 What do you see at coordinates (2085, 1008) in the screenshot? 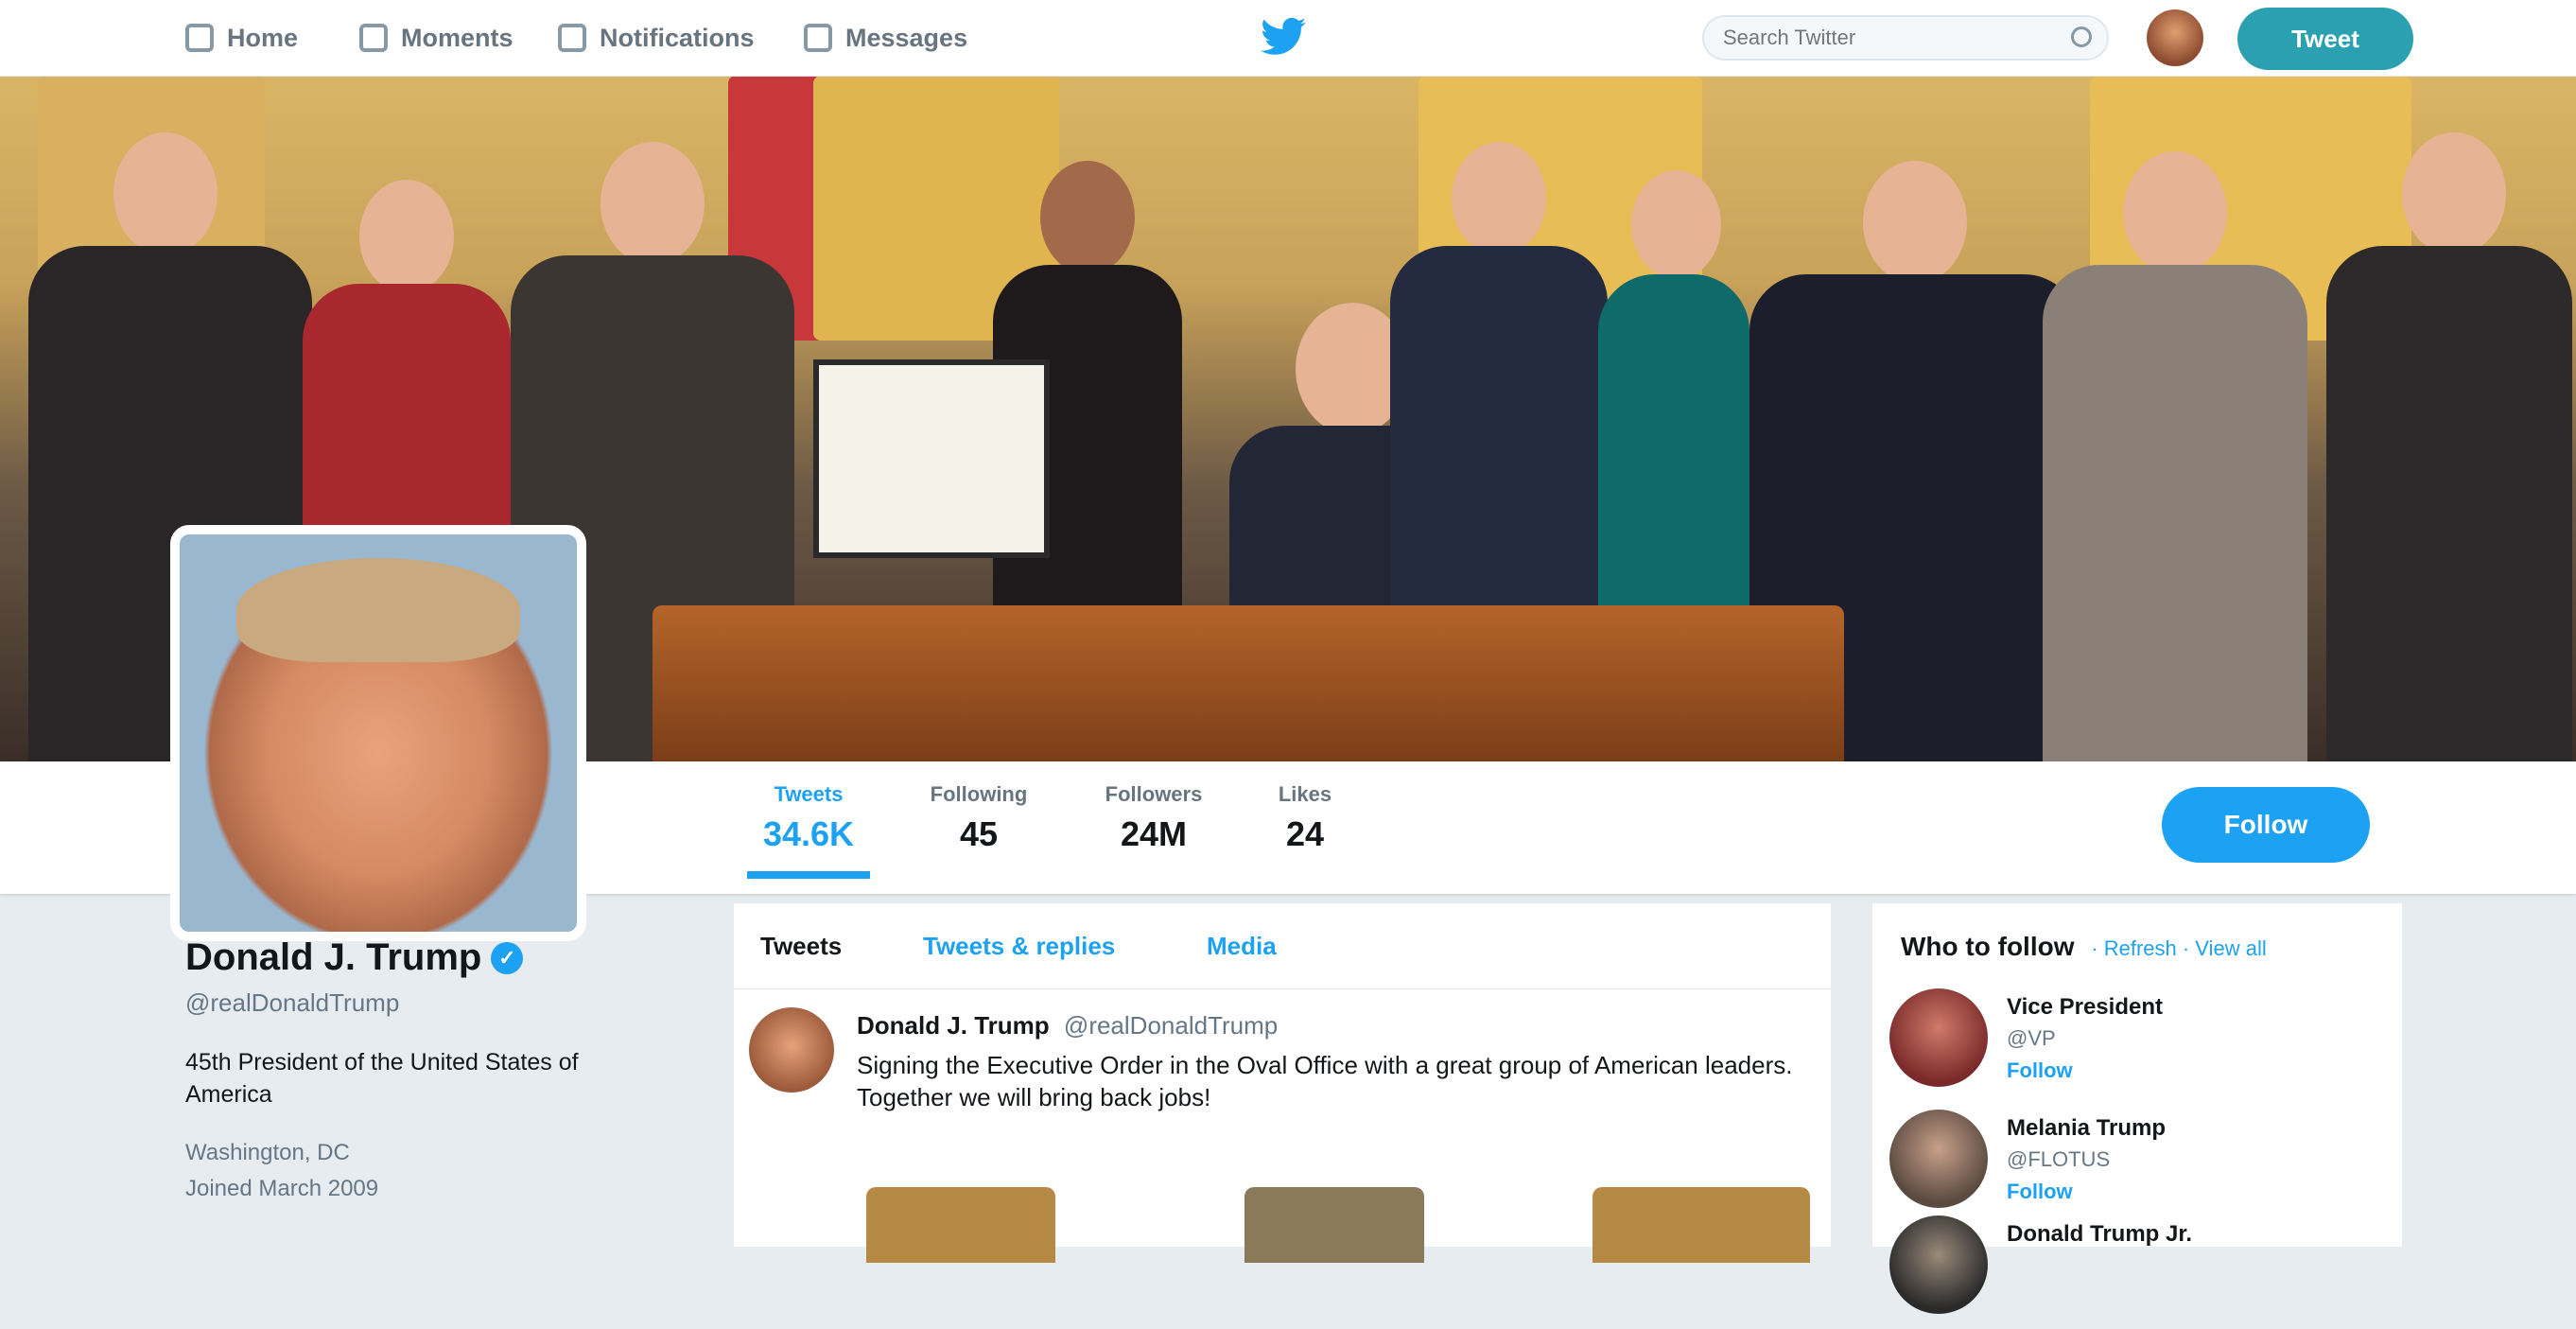
I see `suggestion-name: Vice President` at bounding box center [2085, 1008].